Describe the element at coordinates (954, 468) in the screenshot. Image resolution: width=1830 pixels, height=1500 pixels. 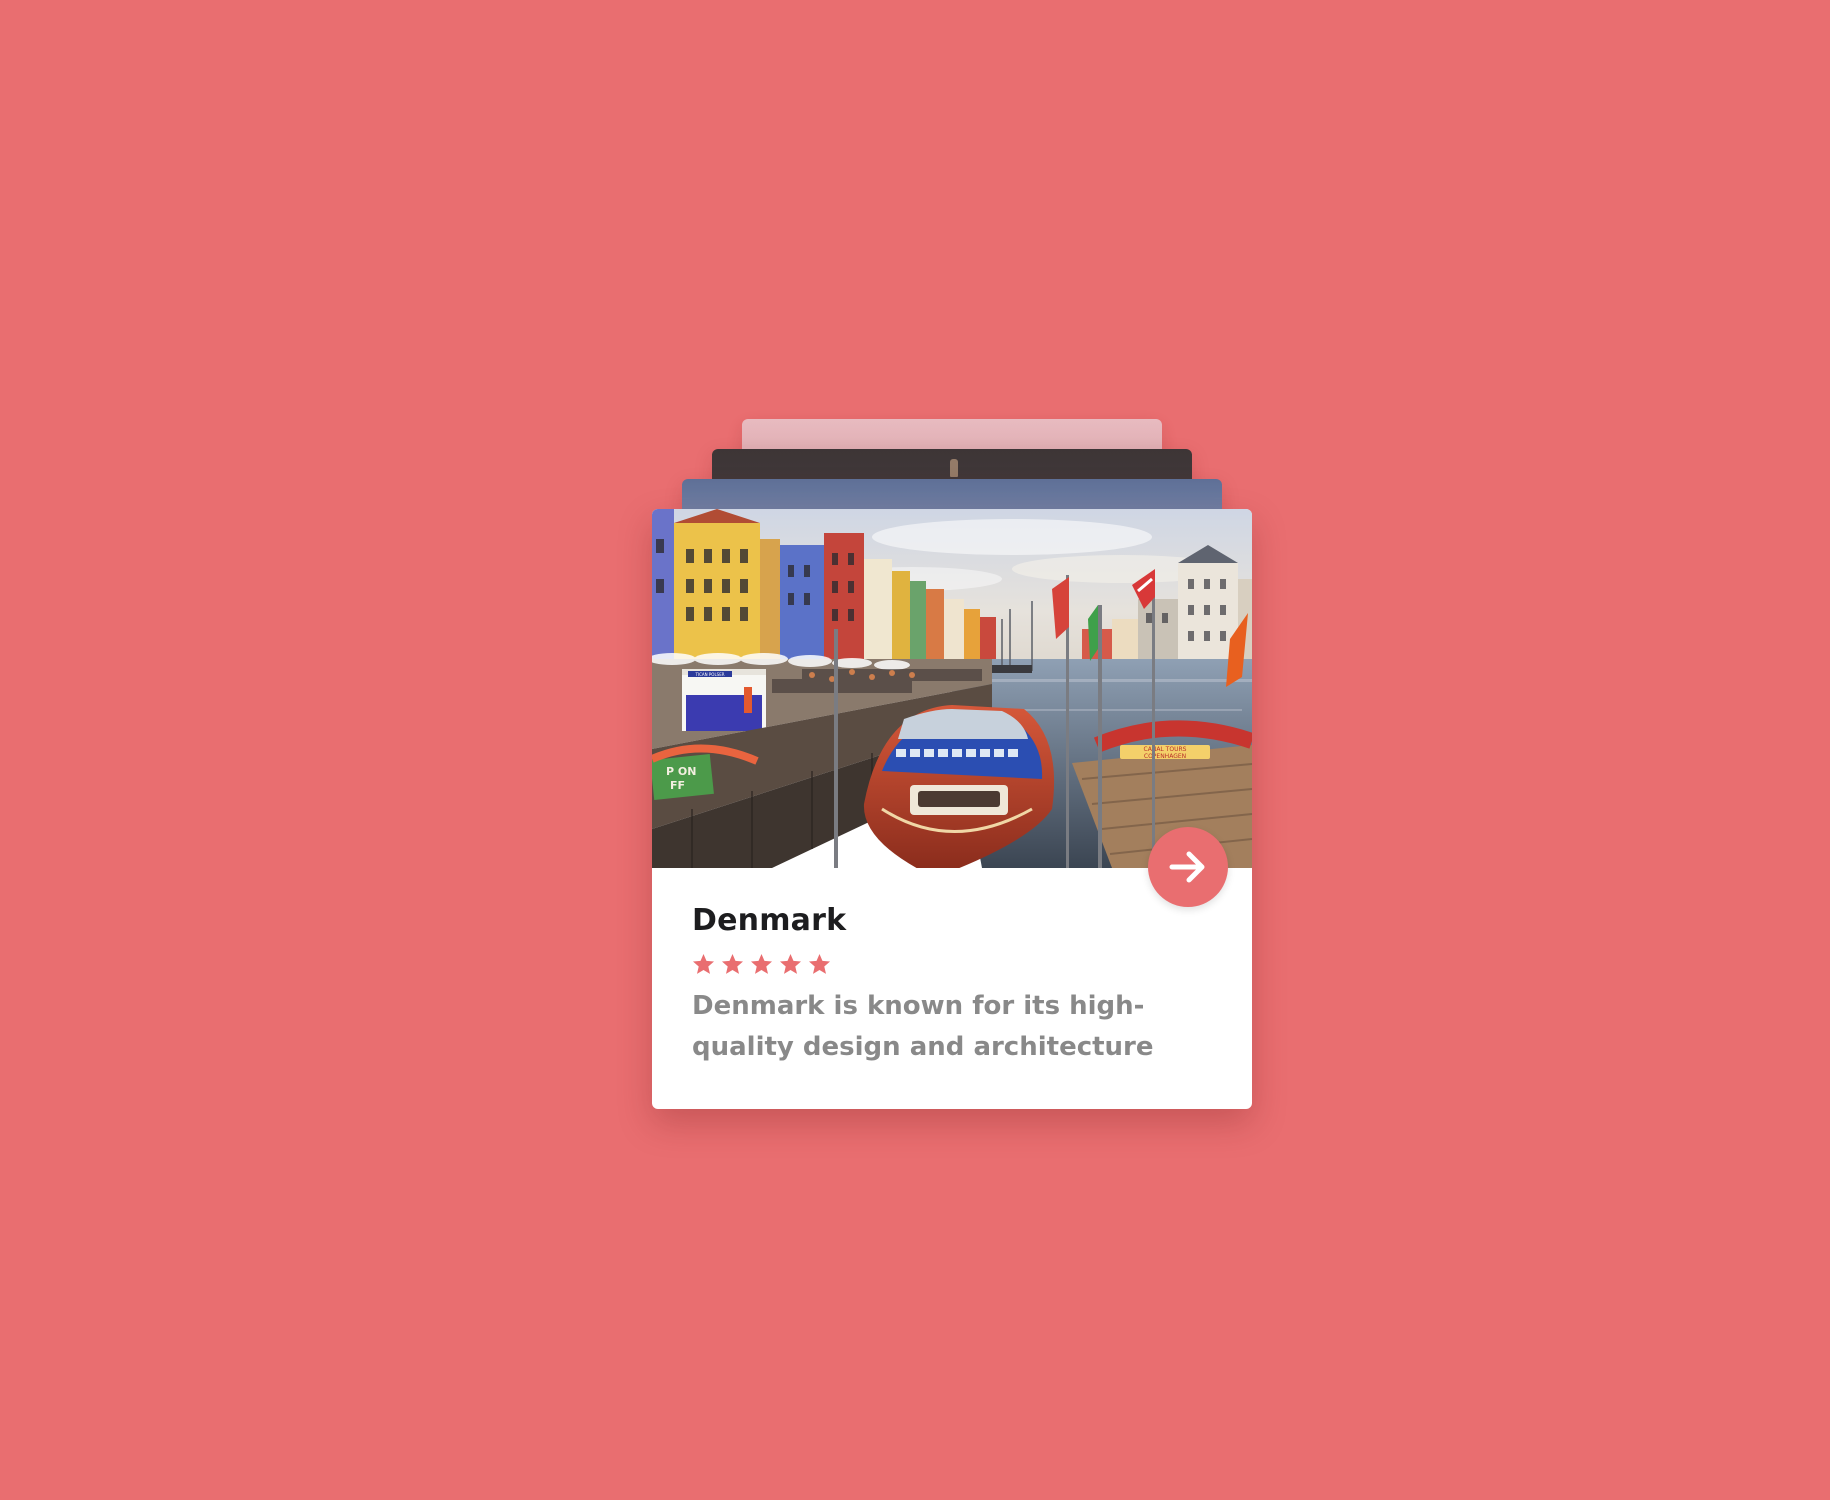
I see `tower-mark` at that location.